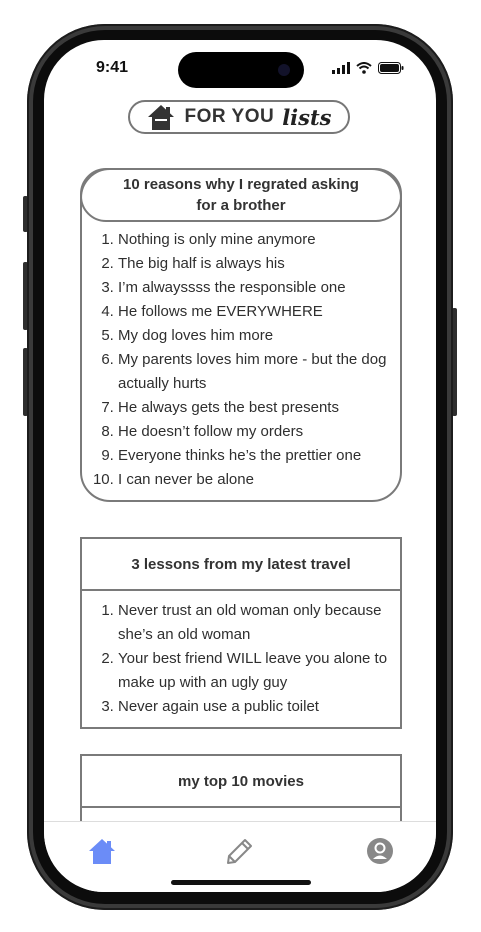 This screenshot has height=932, width=481. Describe the element at coordinates (241, 565) in the screenshot. I see `list-card-title: 3 lessons from my latest travel` at that location.